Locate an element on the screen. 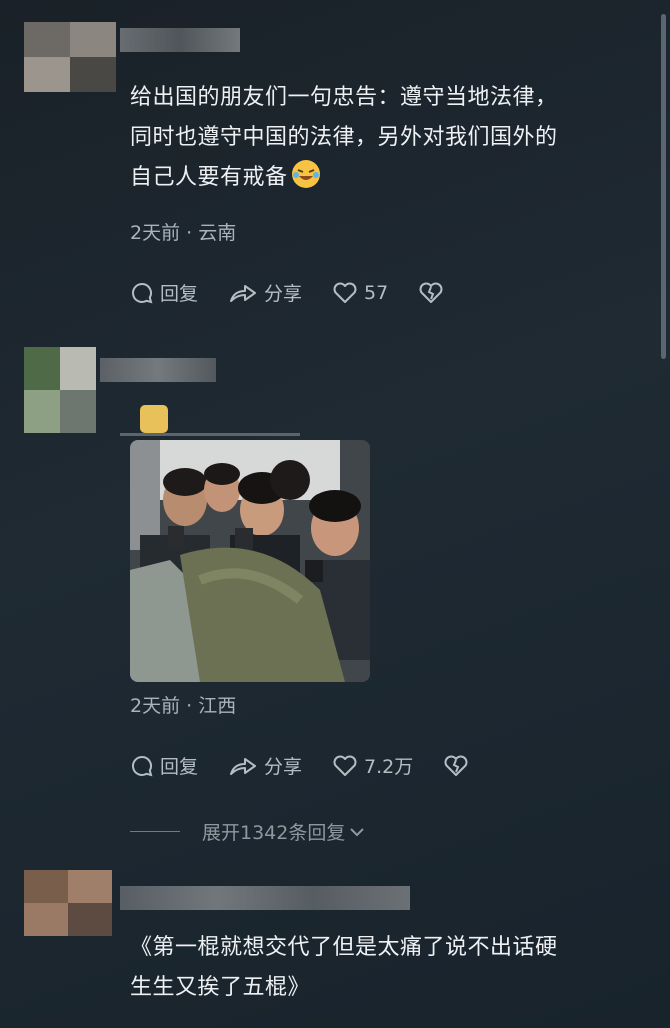 This screenshot has height=1028, width=670. scrollbar is located at coordinates (663, 186).